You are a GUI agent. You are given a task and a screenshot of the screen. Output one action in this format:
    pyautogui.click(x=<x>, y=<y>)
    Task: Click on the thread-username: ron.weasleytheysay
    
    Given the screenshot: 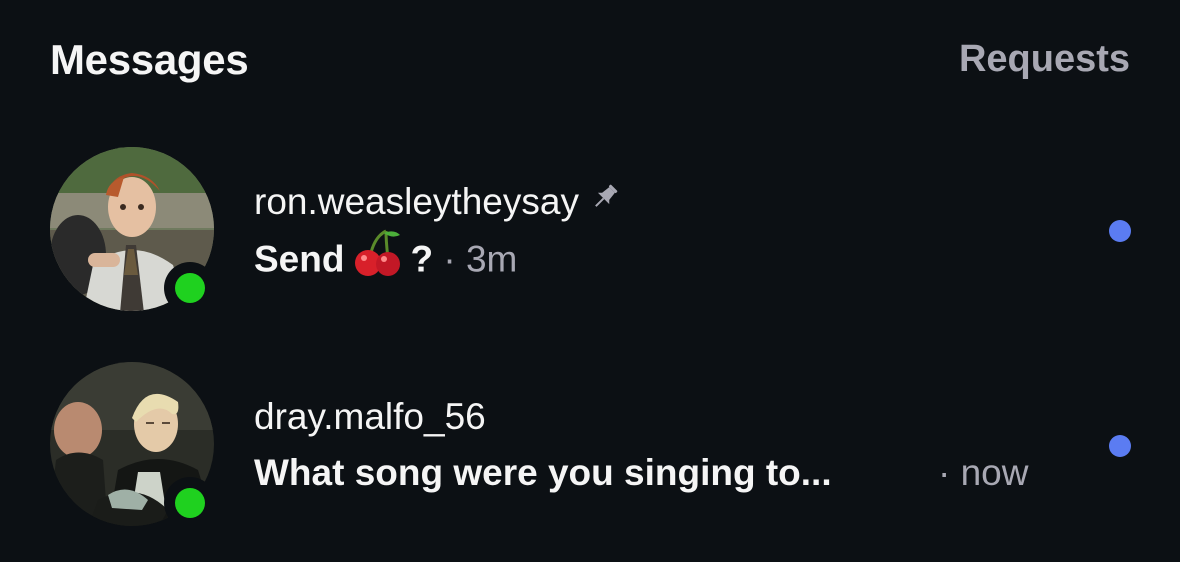 What is the action you would take?
    pyautogui.click(x=437, y=202)
    